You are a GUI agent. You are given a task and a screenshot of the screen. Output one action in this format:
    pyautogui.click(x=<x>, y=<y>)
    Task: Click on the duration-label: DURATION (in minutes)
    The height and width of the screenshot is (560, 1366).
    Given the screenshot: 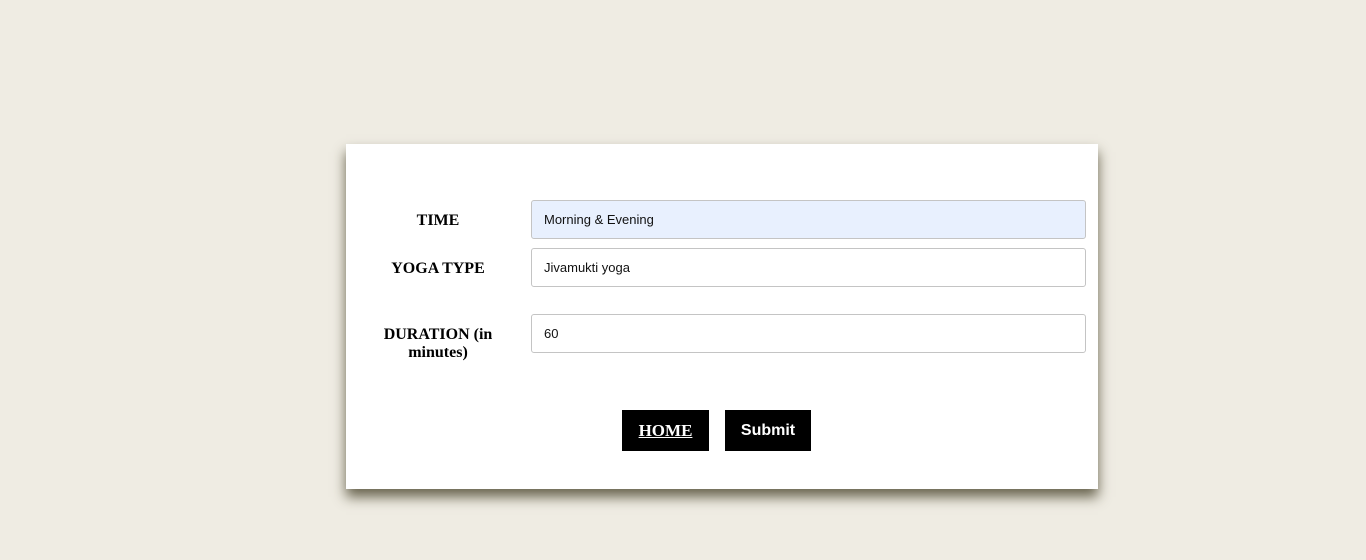 What is the action you would take?
    pyautogui.click(x=438, y=344)
    